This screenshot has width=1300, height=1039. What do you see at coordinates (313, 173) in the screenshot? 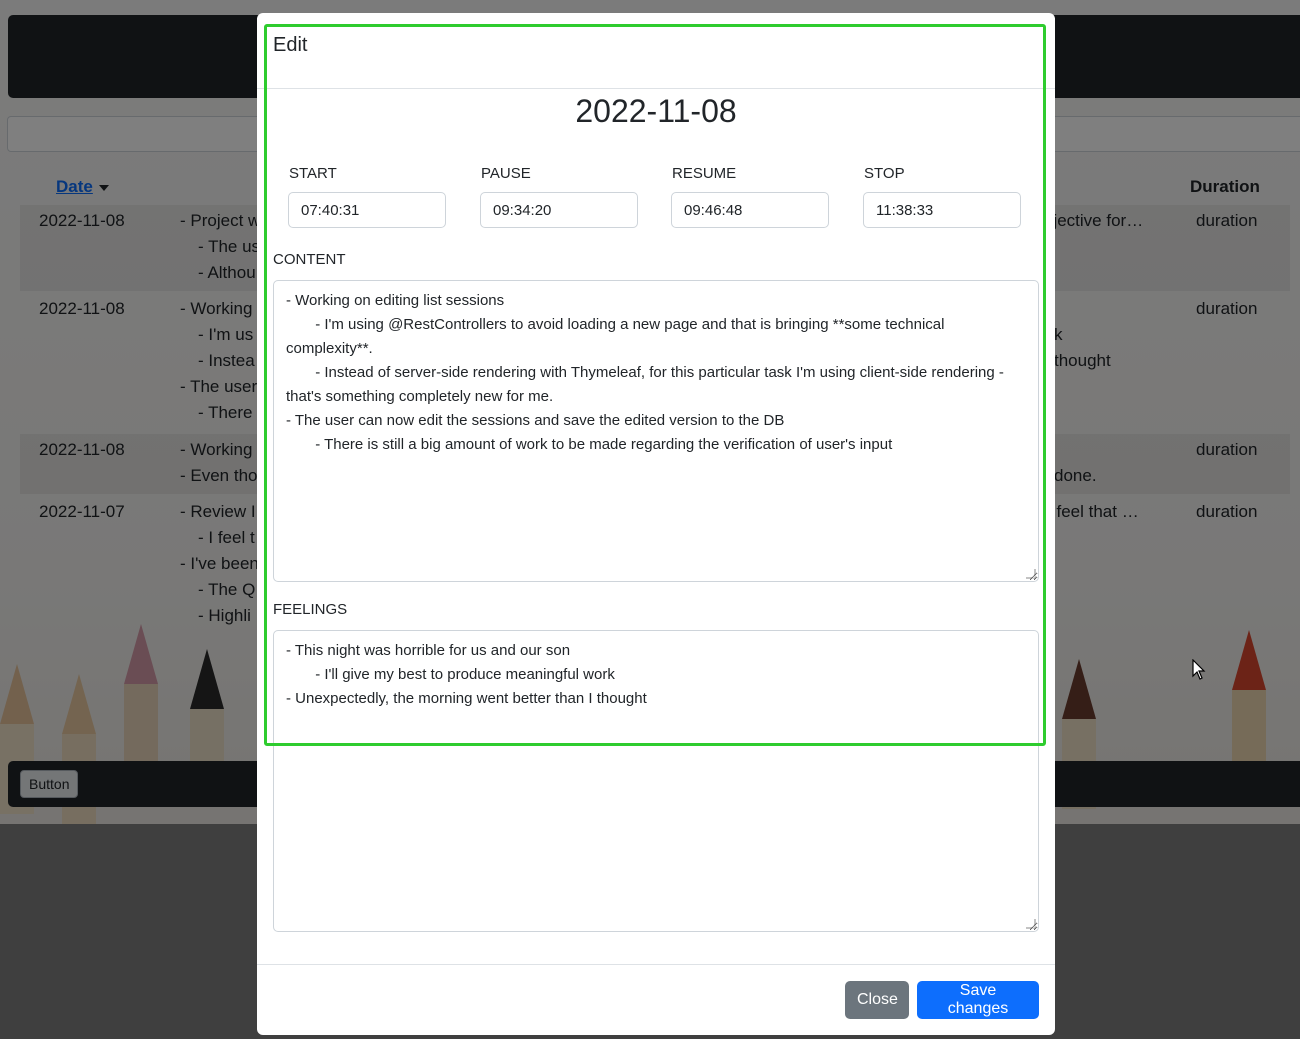
I see `start-label: START` at bounding box center [313, 173].